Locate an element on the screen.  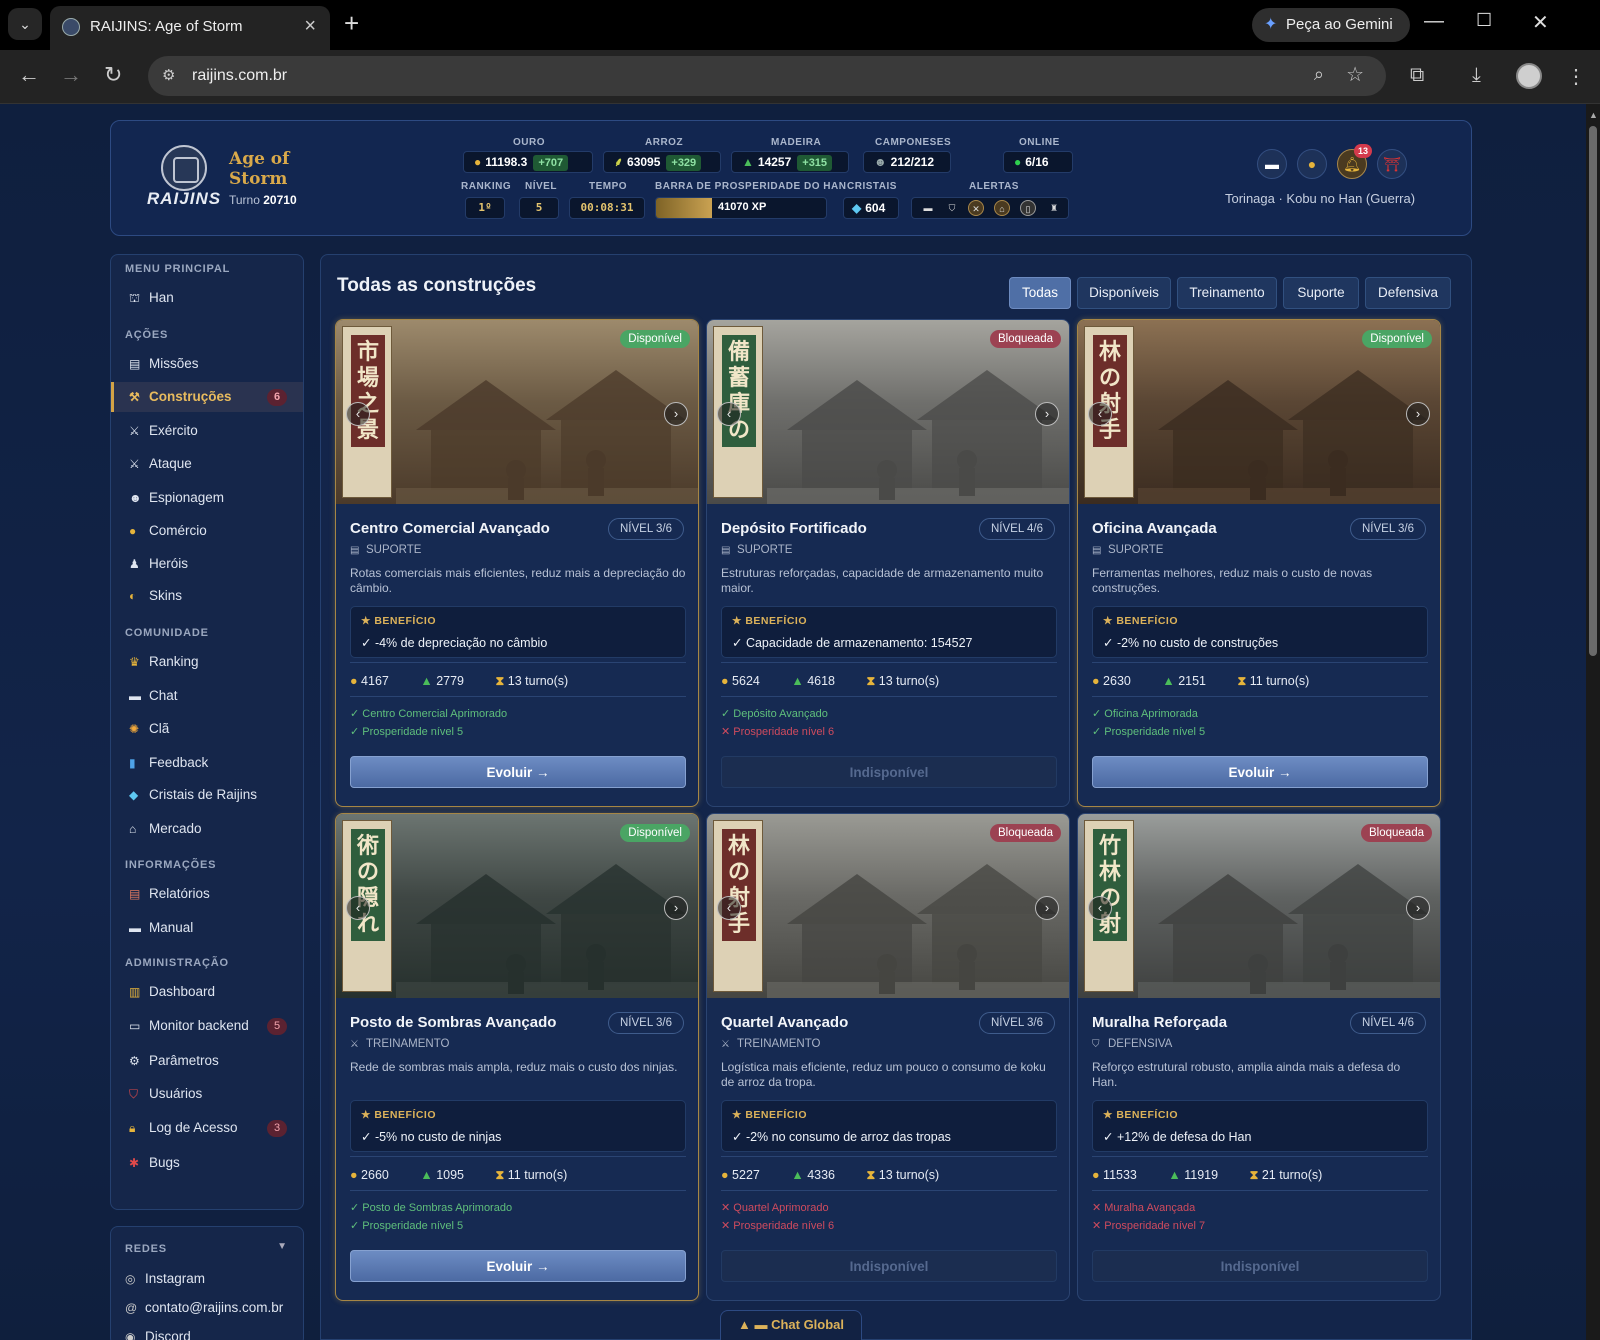
bookmark-star-icon: ☆ is located at coordinates (1355, 74).